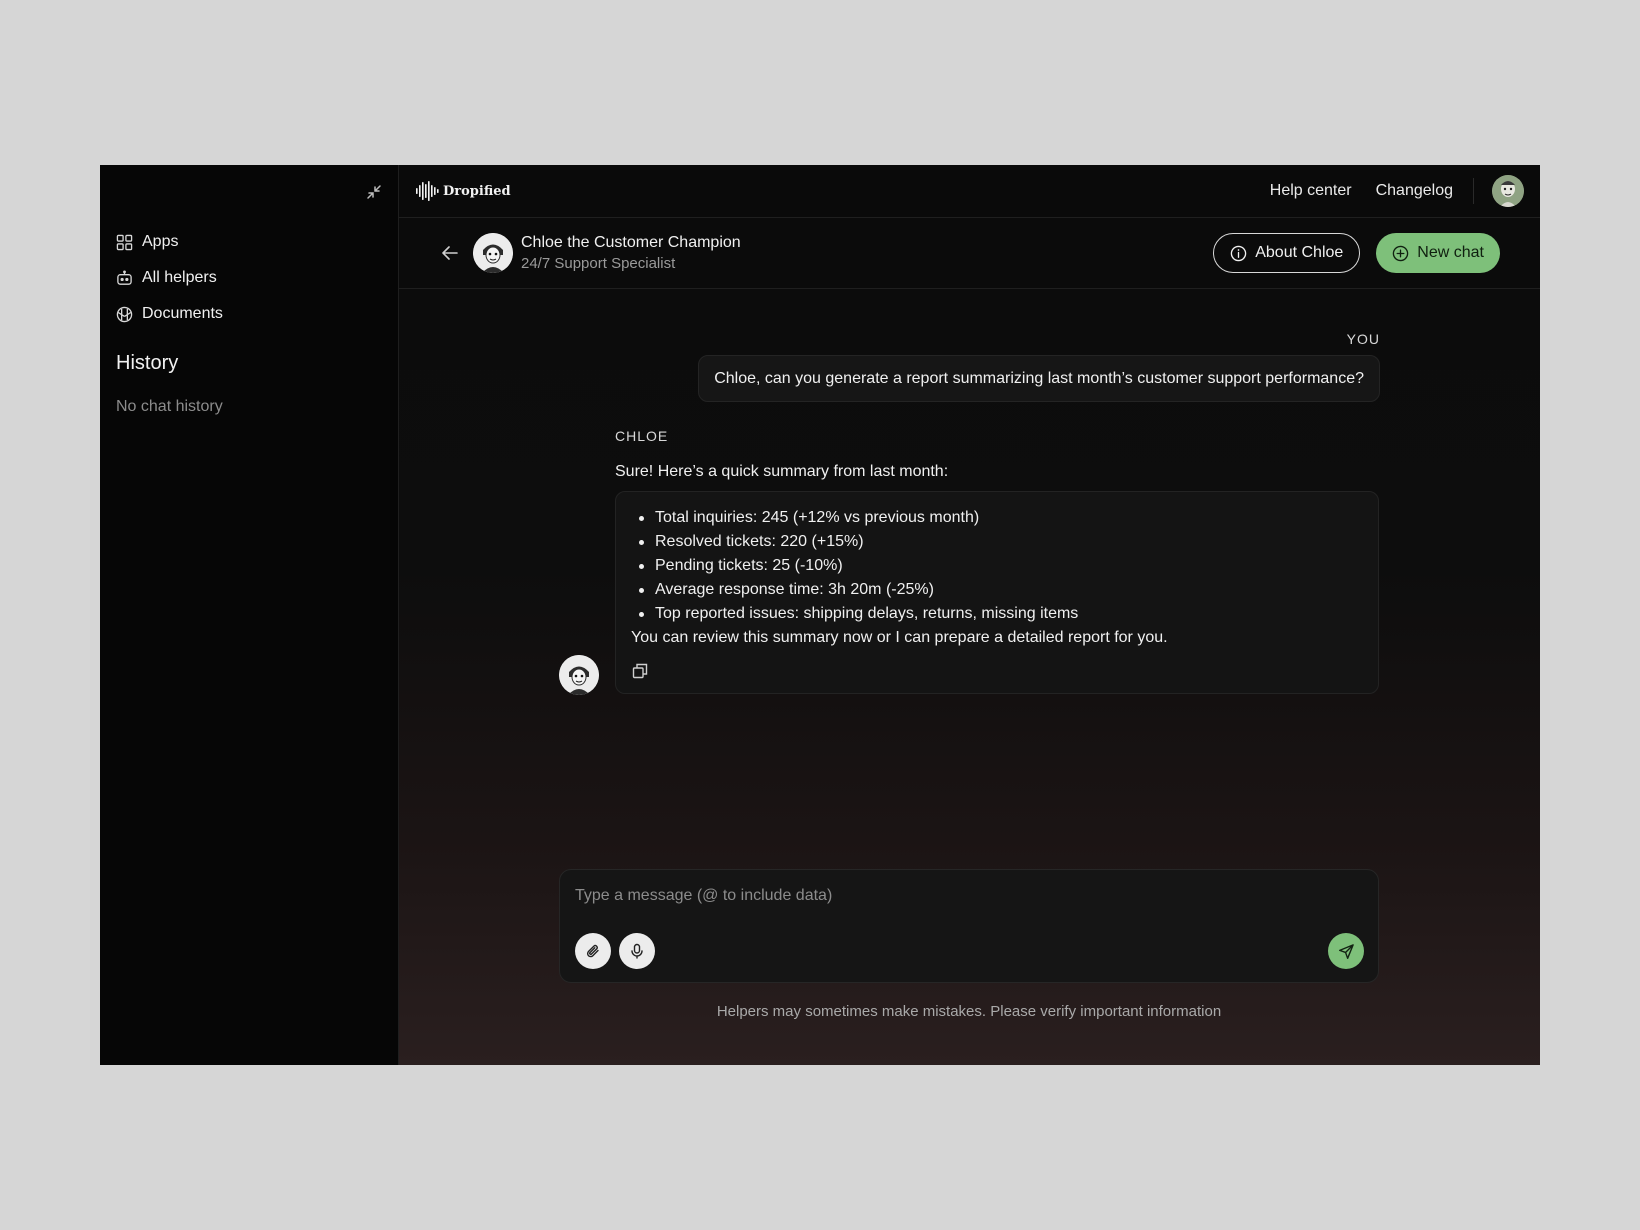 This screenshot has width=1640, height=1230. Describe the element at coordinates (1450, 252) in the screenshot. I see `new-chat-label: New chat` at that location.